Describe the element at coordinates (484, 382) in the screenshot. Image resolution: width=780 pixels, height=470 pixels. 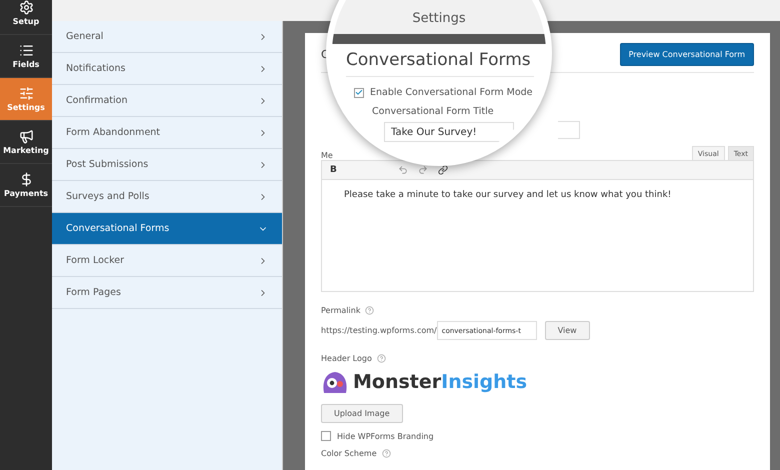
I see `logo-text: Insights` at that location.